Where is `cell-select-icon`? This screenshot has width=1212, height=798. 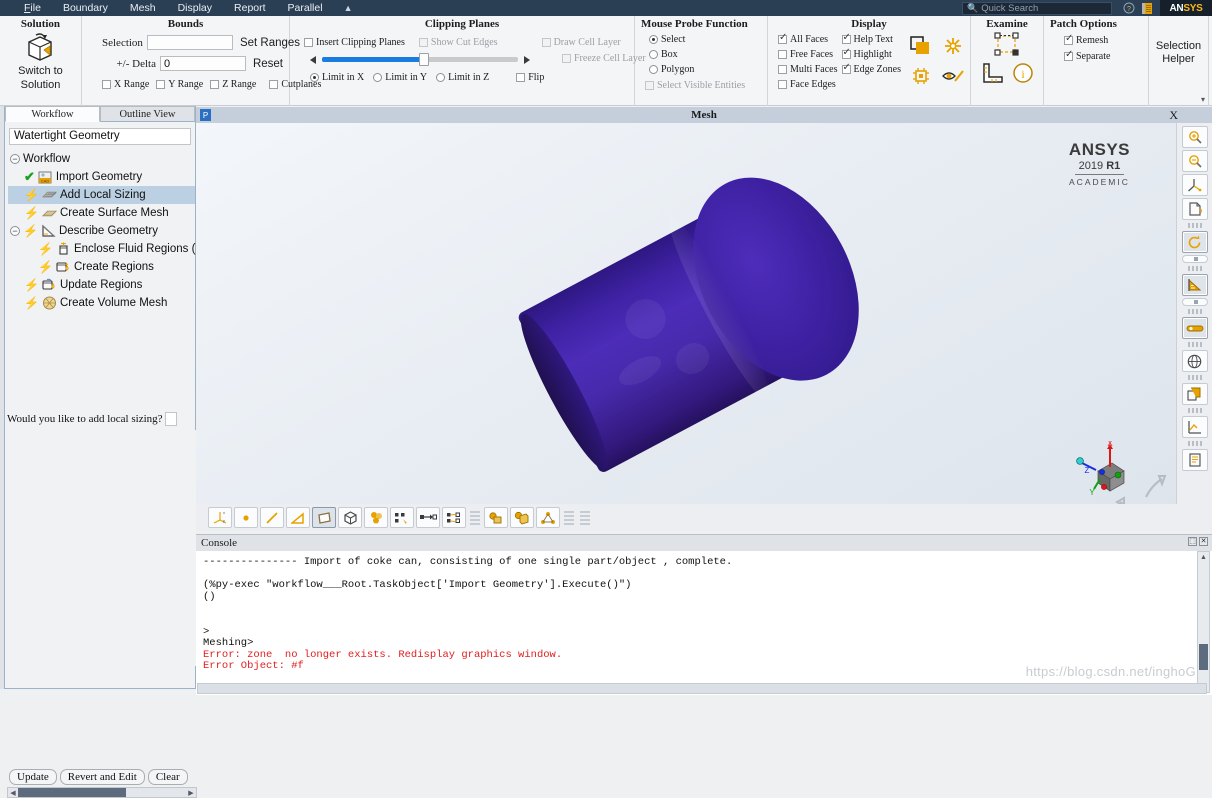 cell-select-icon is located at coordinates (376, 517).